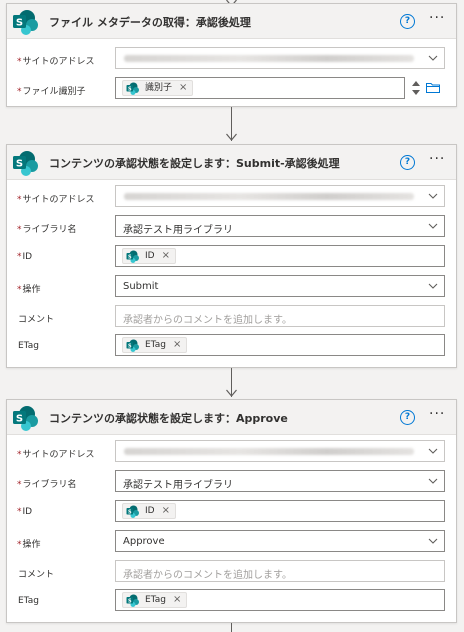  Describe the element at coordinates (232, 627) in the screenshot. I see `connector-line-bottom` at that location.